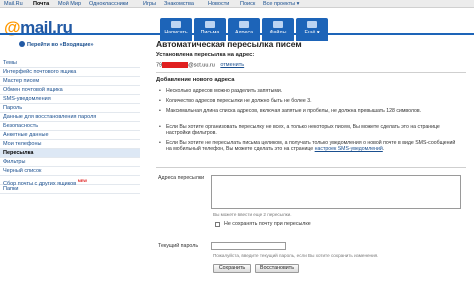 The height and width of the screenshot is (282, 474). What do you see at coordinates (210, 24) in the screenshot?
I see `envelope-icon` at bounding box center [210, 24].